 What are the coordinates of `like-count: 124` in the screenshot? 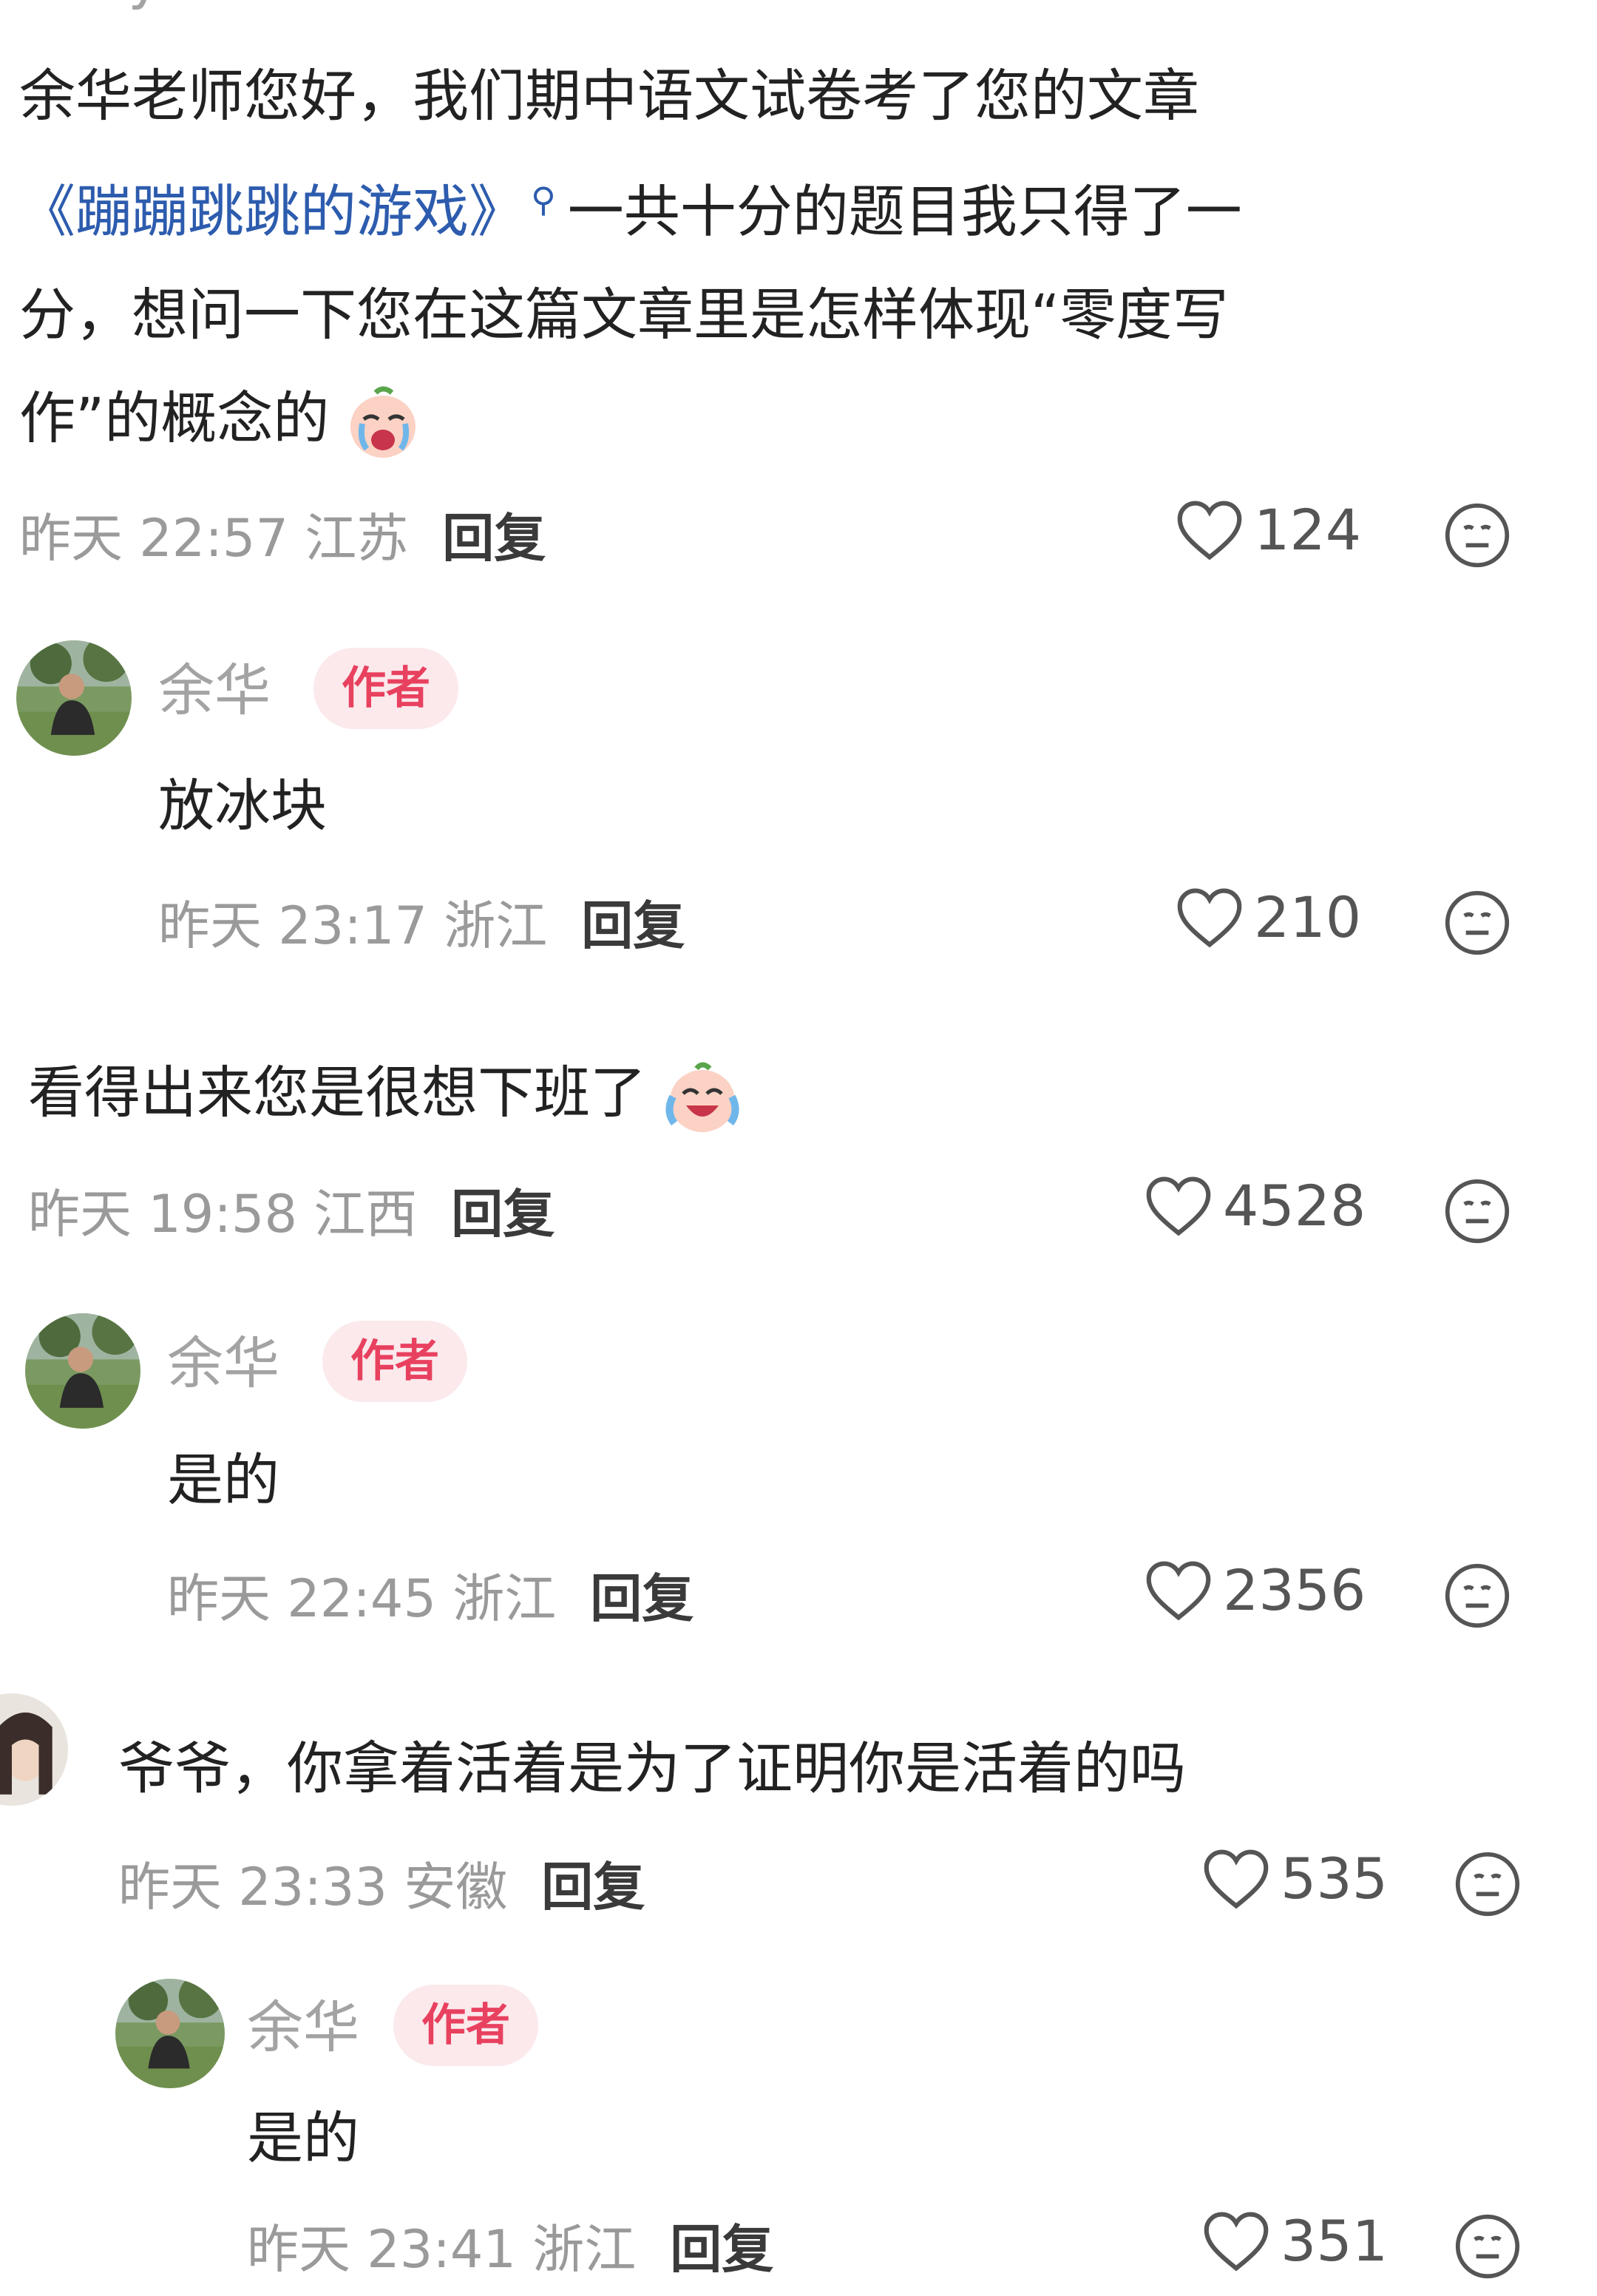 It's located at (1308, 530).